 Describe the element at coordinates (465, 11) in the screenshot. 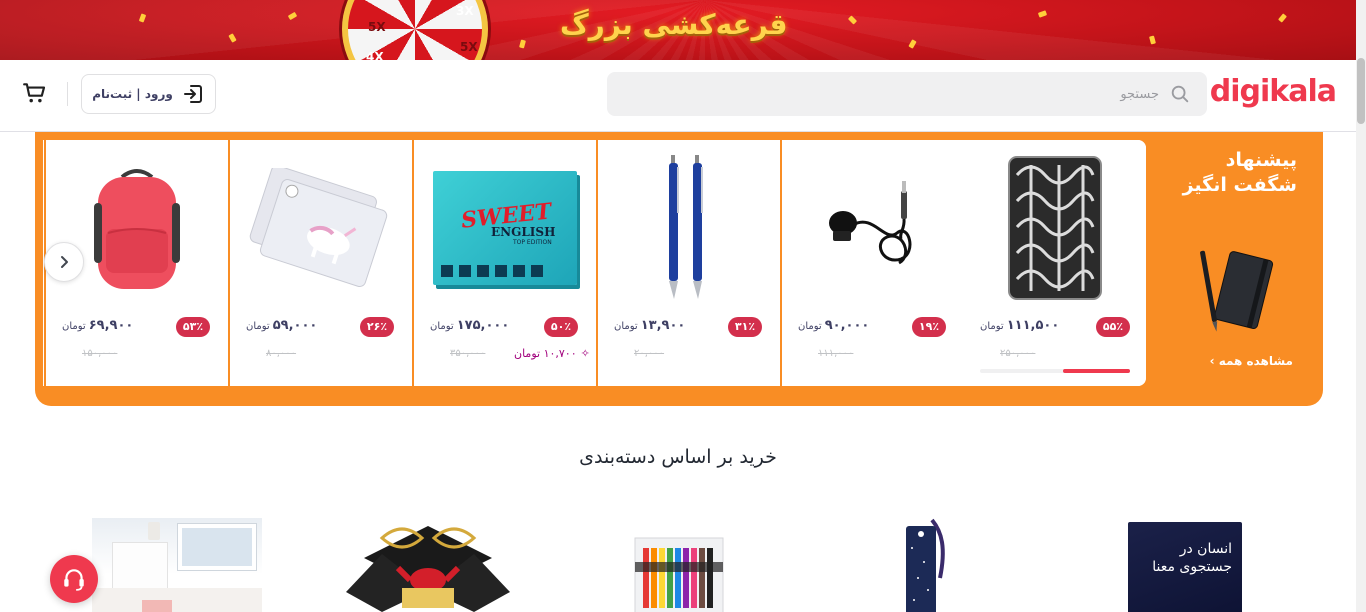

I see `wheel-label: 3X` at that location.